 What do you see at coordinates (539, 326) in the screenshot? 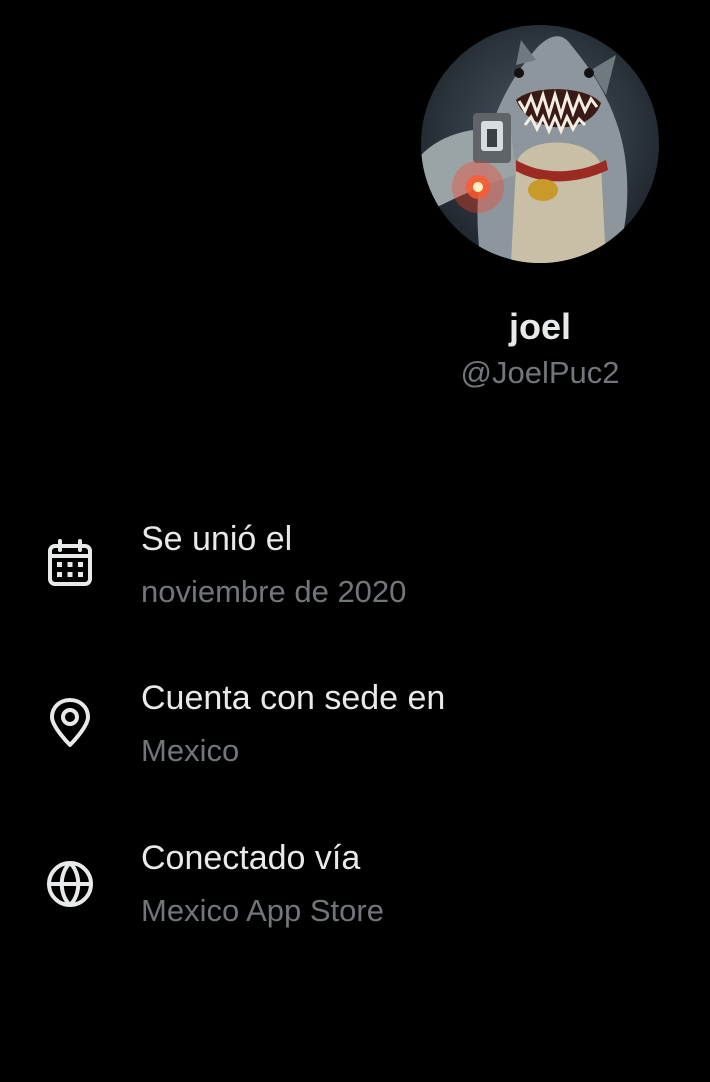
I see `profile-name: joel` at bounding box center [539, 326].